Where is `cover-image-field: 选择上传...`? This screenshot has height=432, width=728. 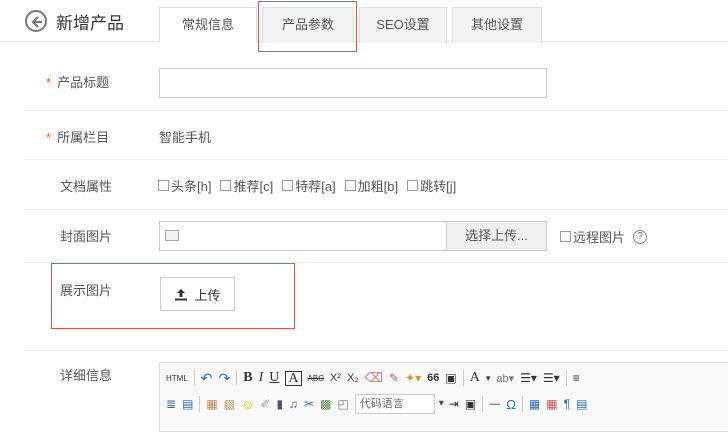
cover-image-field: 选择上传... is located at coordinates (353, 236).